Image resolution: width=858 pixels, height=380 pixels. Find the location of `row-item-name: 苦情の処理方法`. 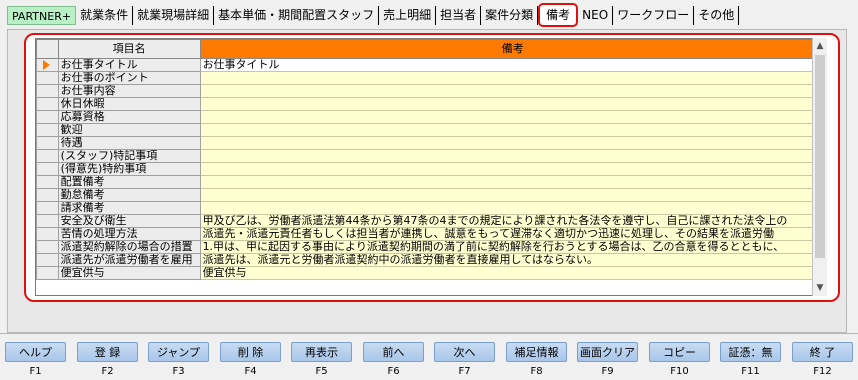

row-item-name: 苦情の処理方法 is located at coordinates (129, 234).